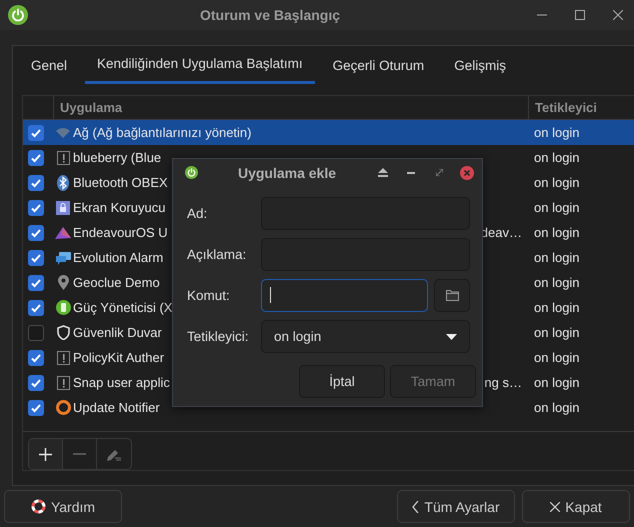 This screenshot has height=527, width=634. Describe the element at coordinates (120, 182) in the screenshot. I see `app-name: Bluetooth OBEX` at that location.